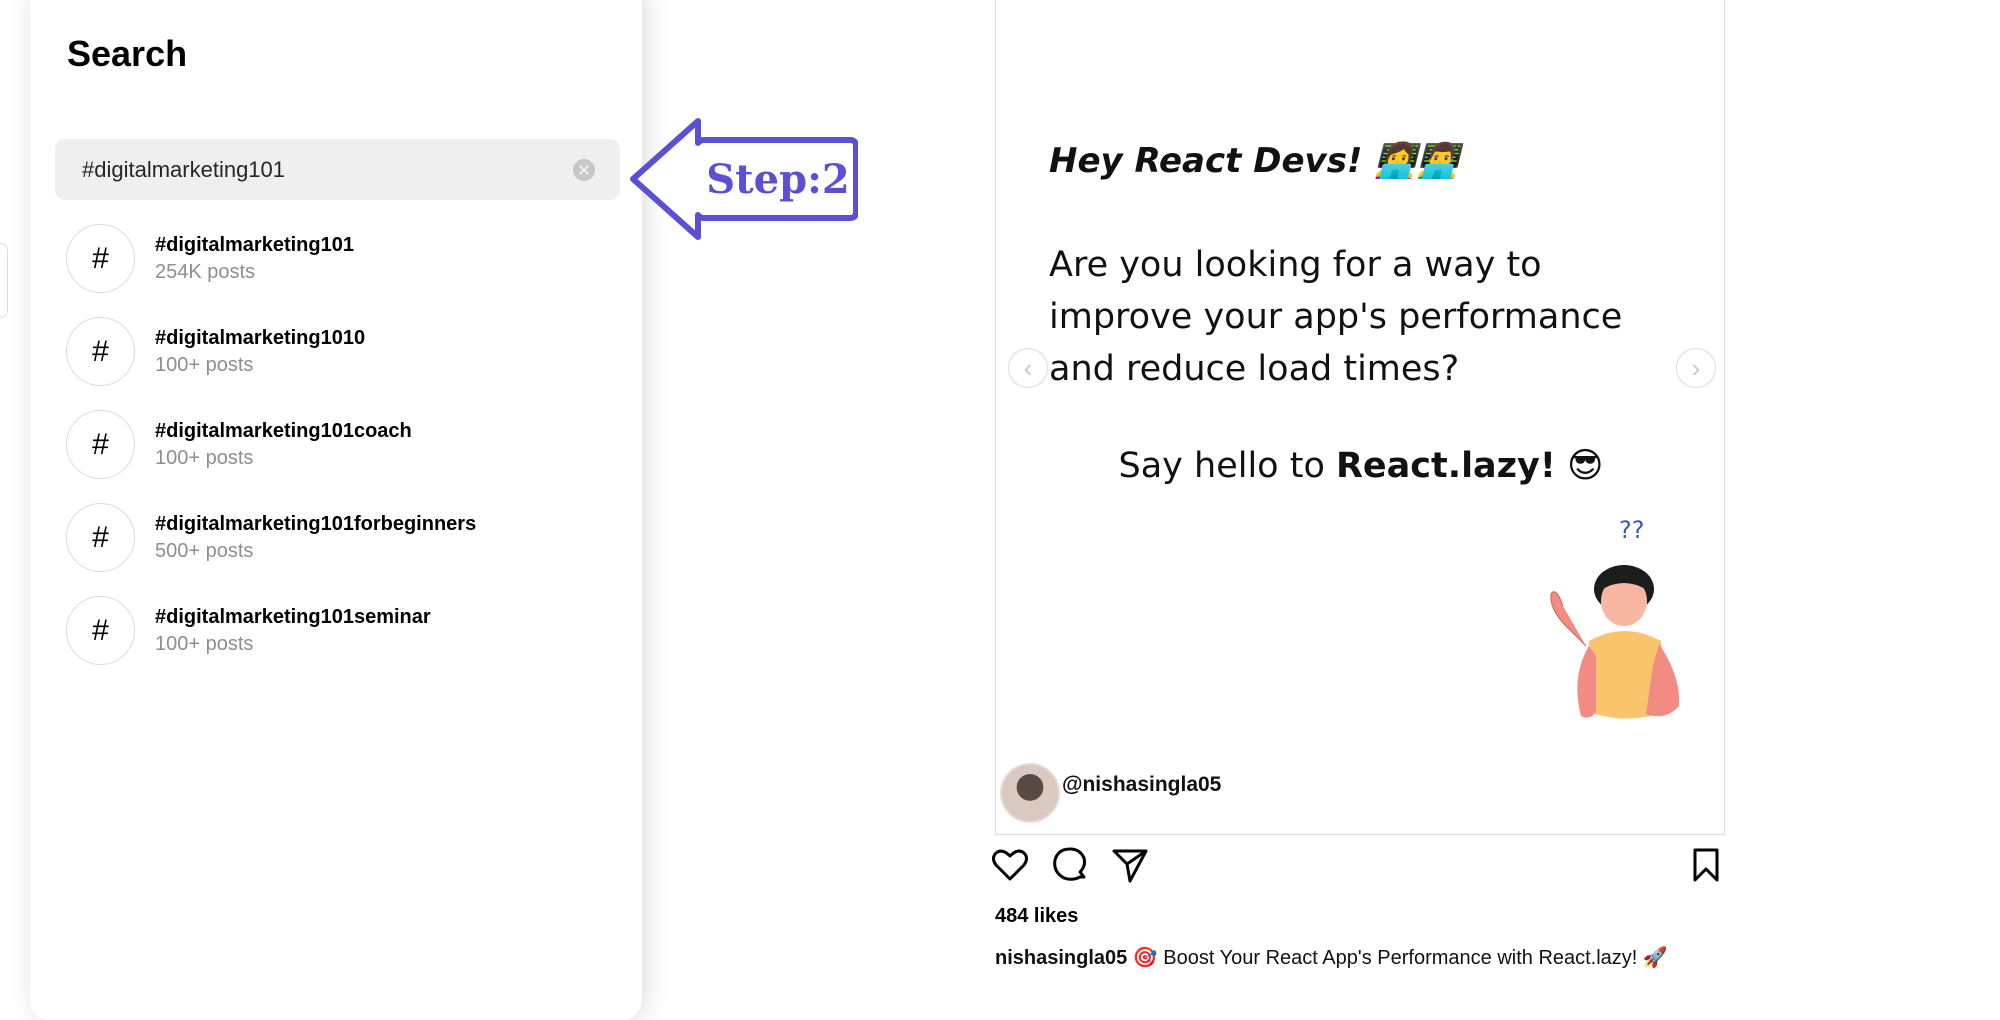 Image resolution: width=2000 pixels, height=1020 pixels. Describe the element at coordinates (346, 351) in the screenshot. I see `search-result-item: # #digitalmarketing1010 100+ posts` at that location.